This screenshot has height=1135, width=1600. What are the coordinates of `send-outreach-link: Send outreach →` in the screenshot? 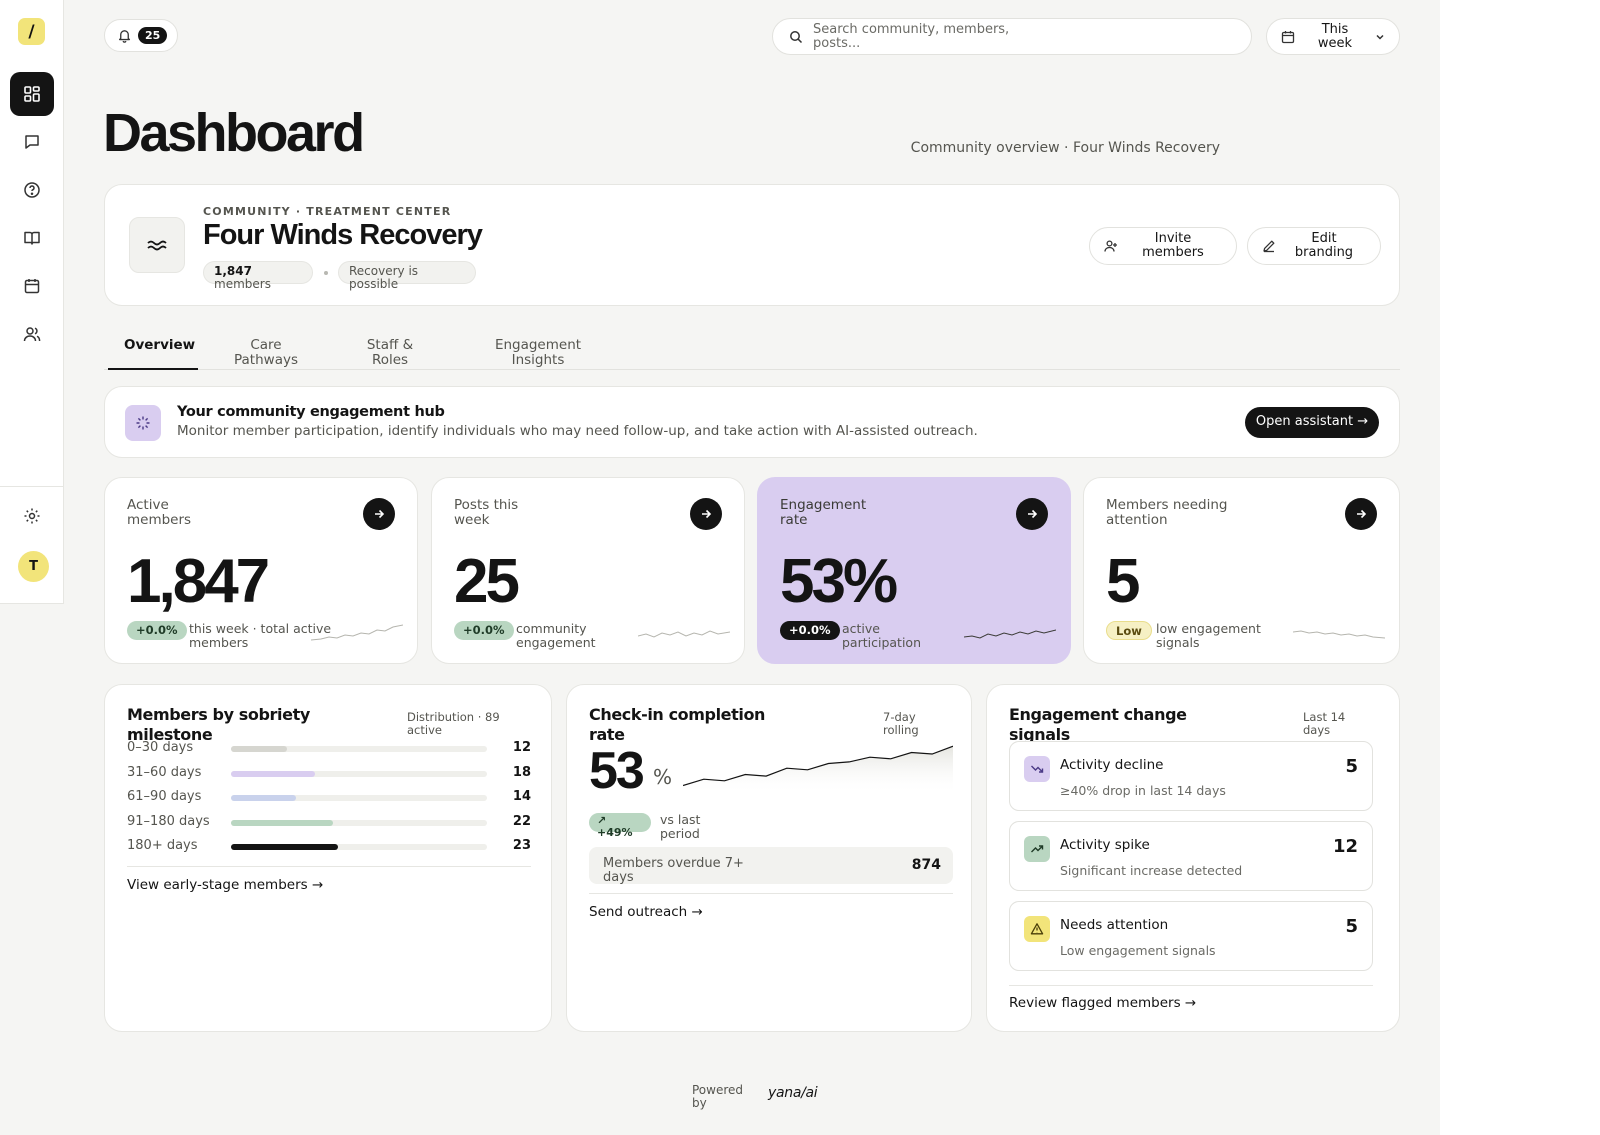 It's located at (646, 912).